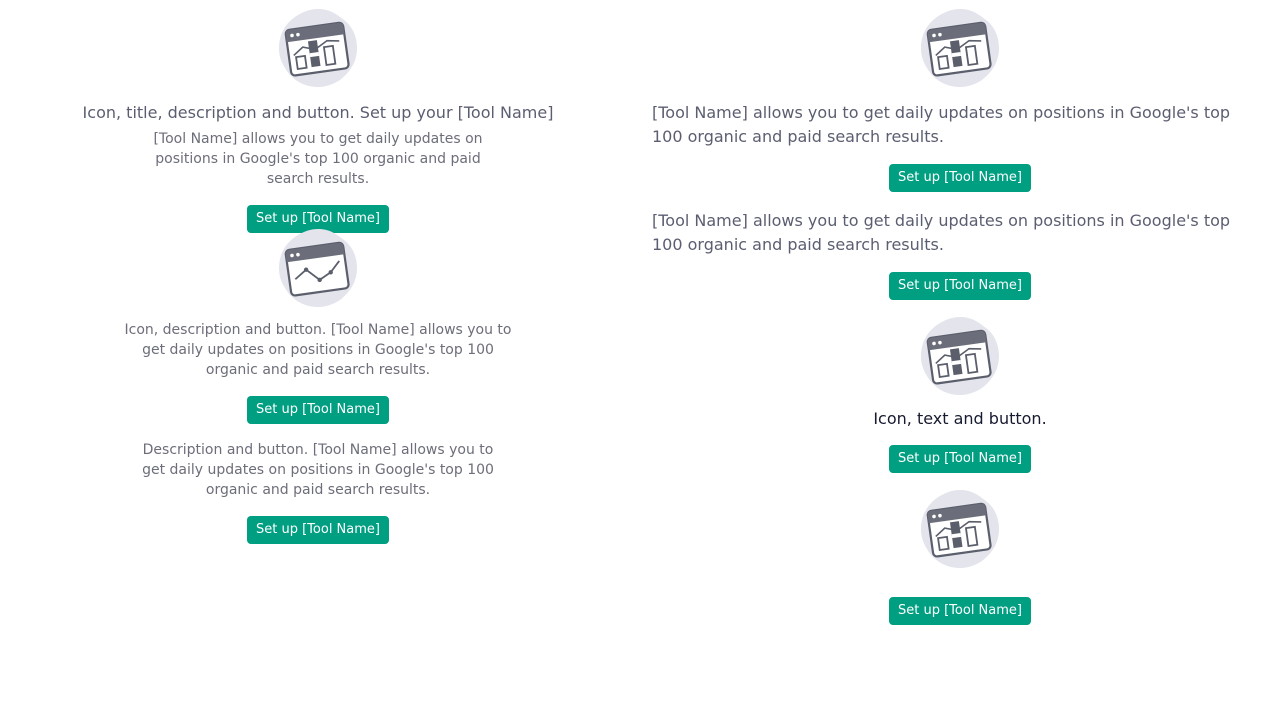 The image size is (1280, 720). I want to click on empty-state-text: Icon, text and button., so click(960, 418).